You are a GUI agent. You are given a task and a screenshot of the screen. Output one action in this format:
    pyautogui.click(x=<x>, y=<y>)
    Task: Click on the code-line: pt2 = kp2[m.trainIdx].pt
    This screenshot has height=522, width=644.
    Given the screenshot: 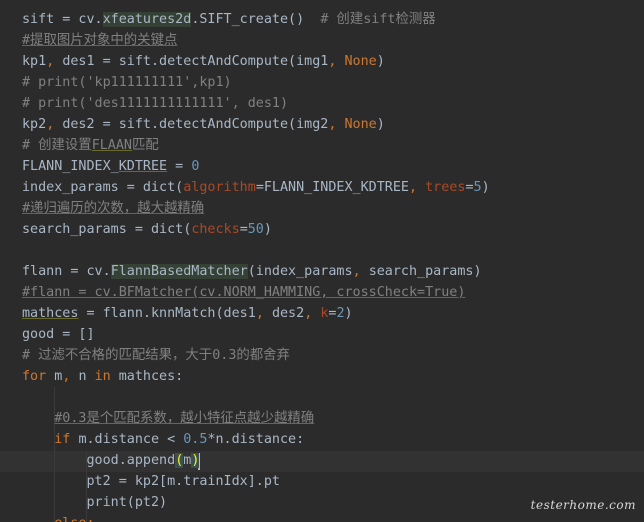 What is the action you would take?
    pyautogui.click(x=151, y=481)
    